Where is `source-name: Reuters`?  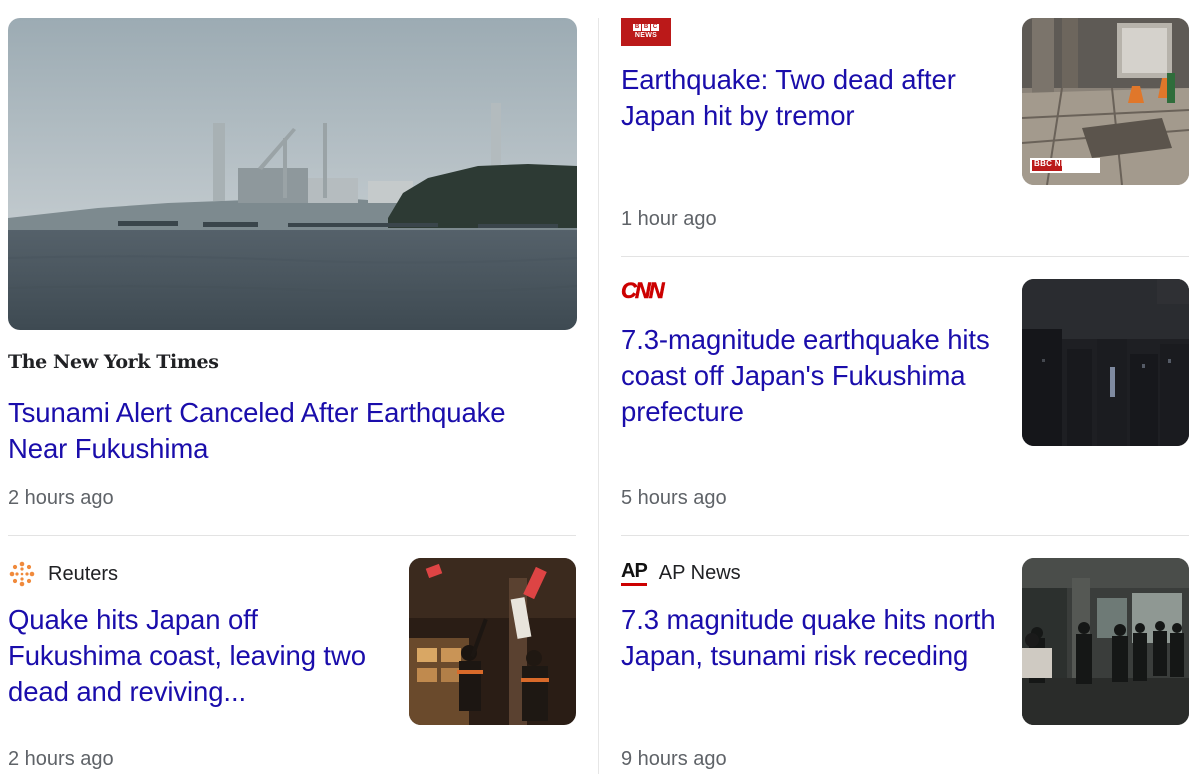 source-name: Reuters is located at coordinates (83, 574).